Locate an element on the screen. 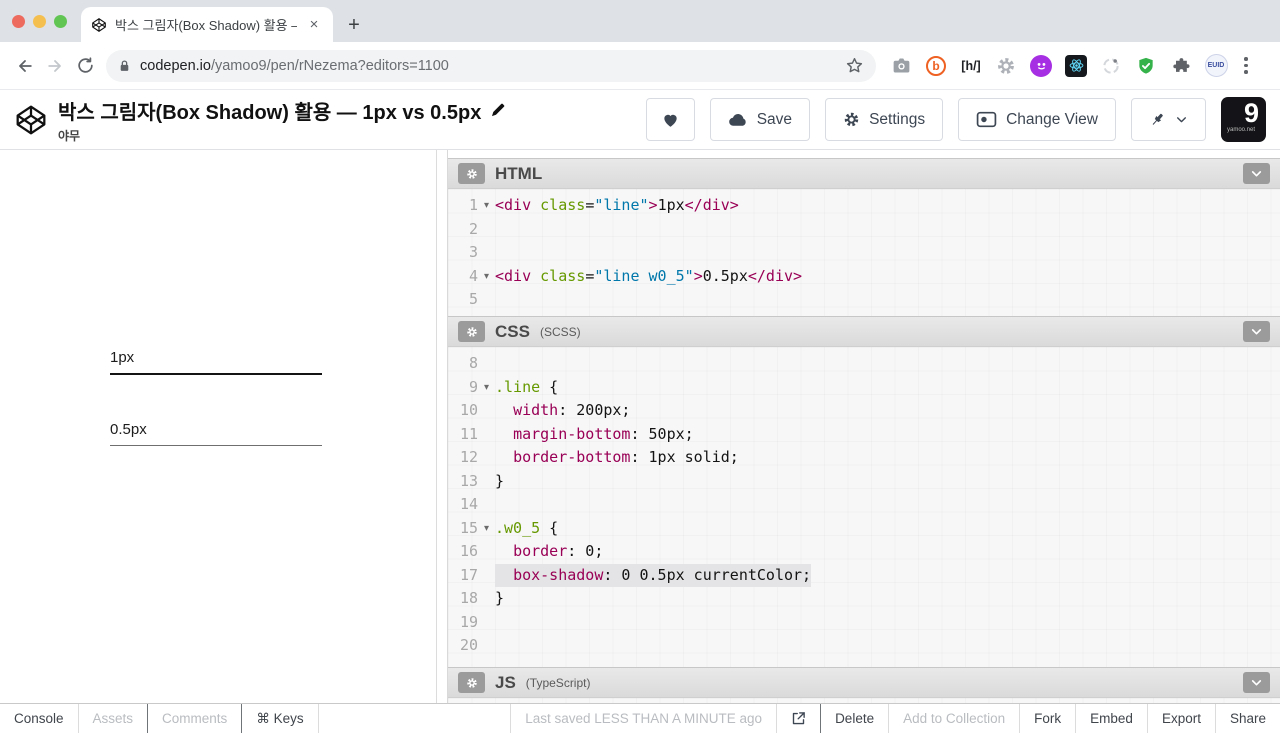 The width and height of the screenshot is (1280, 733). code-line: 5 is located at coordinates (864, 300).